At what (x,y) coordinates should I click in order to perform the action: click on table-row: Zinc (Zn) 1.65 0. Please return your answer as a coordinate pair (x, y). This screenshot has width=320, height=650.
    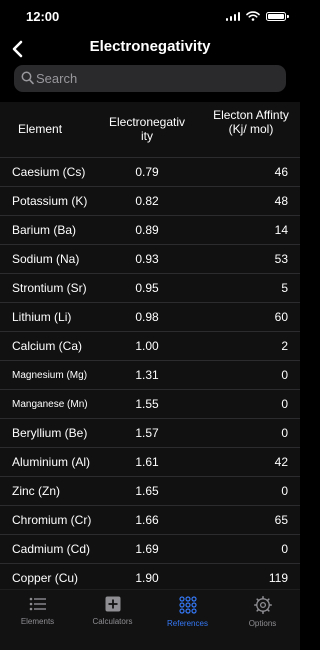
    Looking at the image, I should click on (150, 491).